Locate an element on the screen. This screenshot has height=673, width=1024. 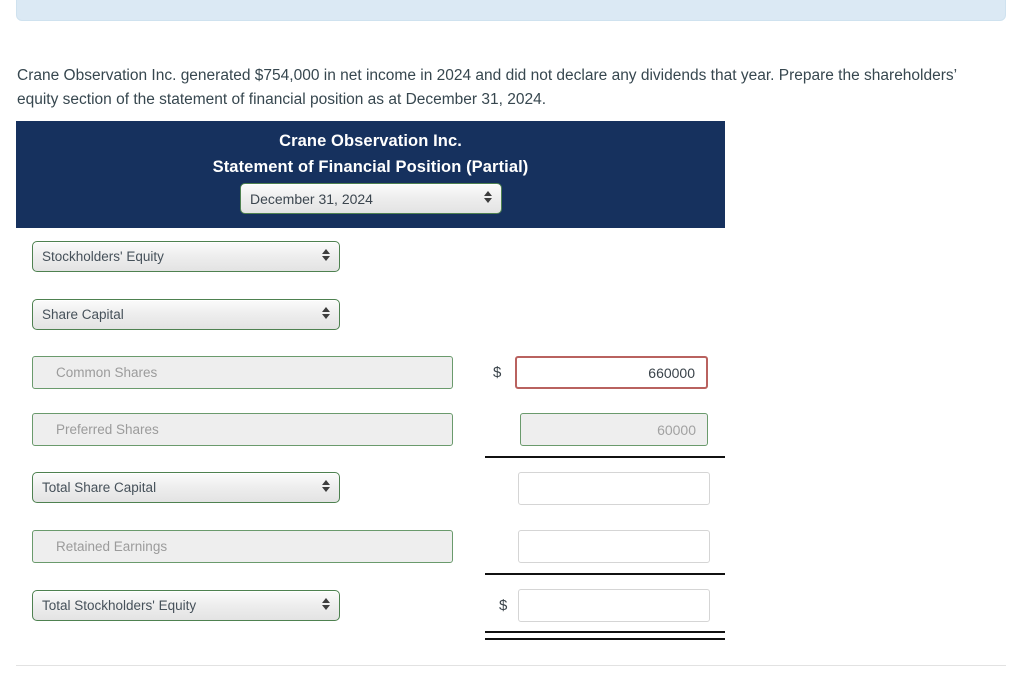
value-input-total-share-capital is located at coordinates (614, 488).